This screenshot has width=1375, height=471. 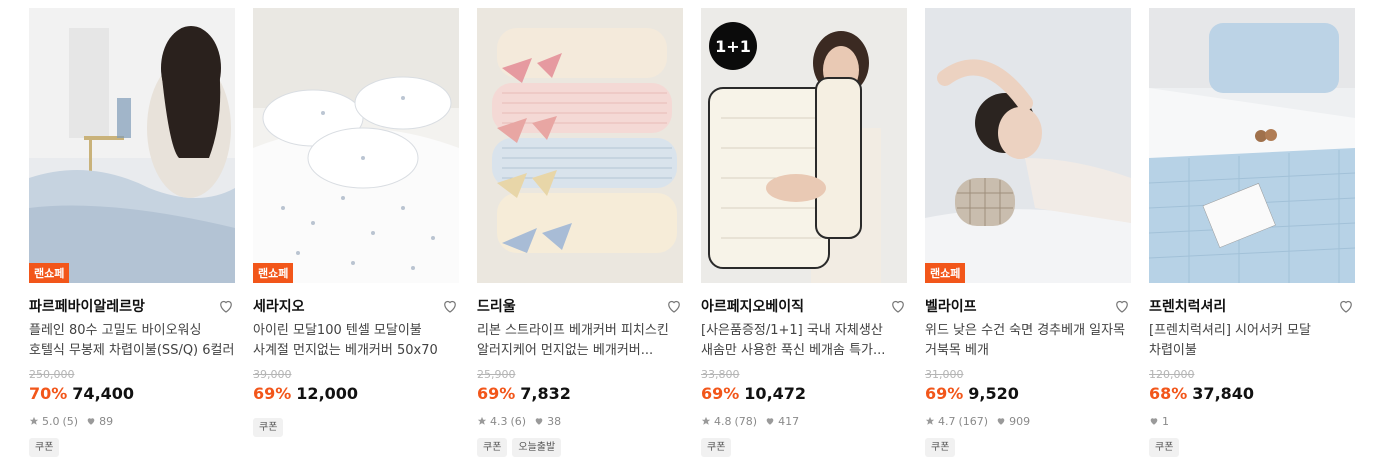 I want to click on original-price: 25,900, so click(x=496, y=374).